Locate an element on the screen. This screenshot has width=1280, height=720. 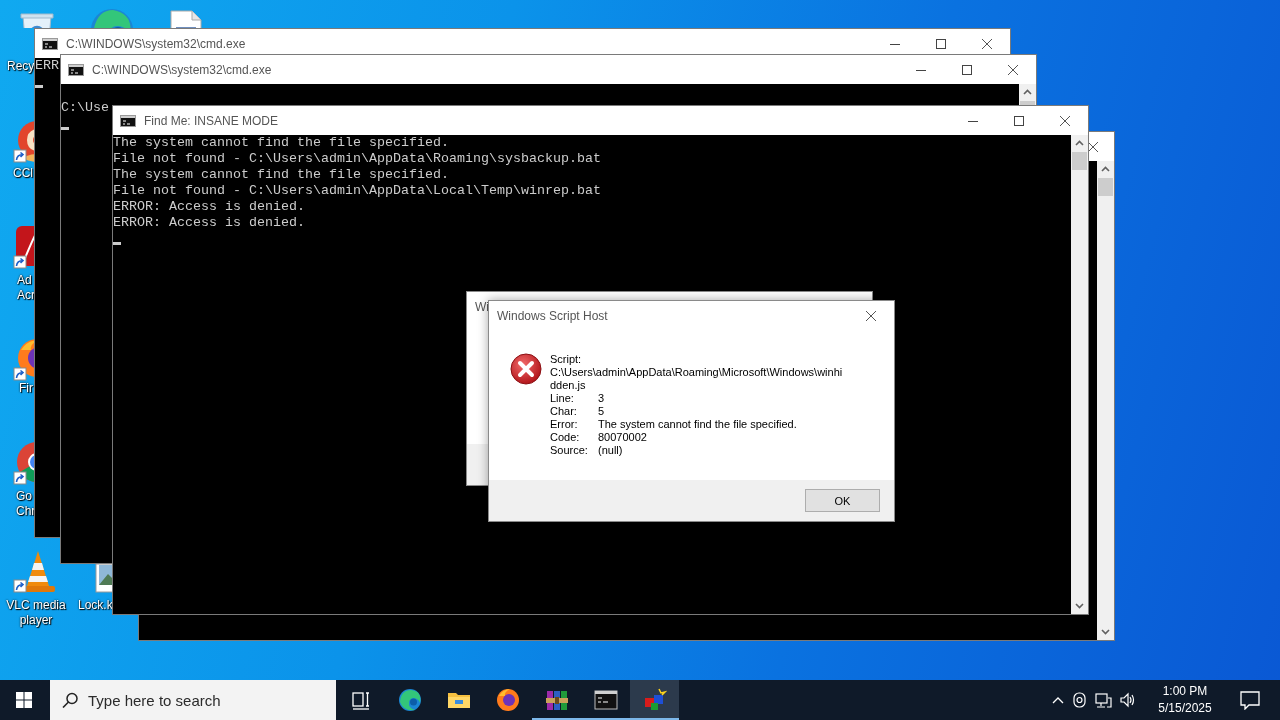
image-file-icon is located at coordinates (103, 579).